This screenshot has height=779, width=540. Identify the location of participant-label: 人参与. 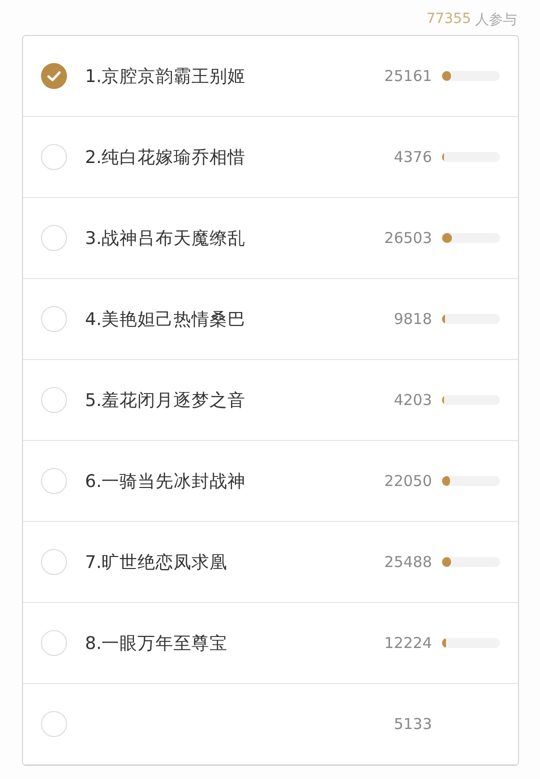
(496, 20).